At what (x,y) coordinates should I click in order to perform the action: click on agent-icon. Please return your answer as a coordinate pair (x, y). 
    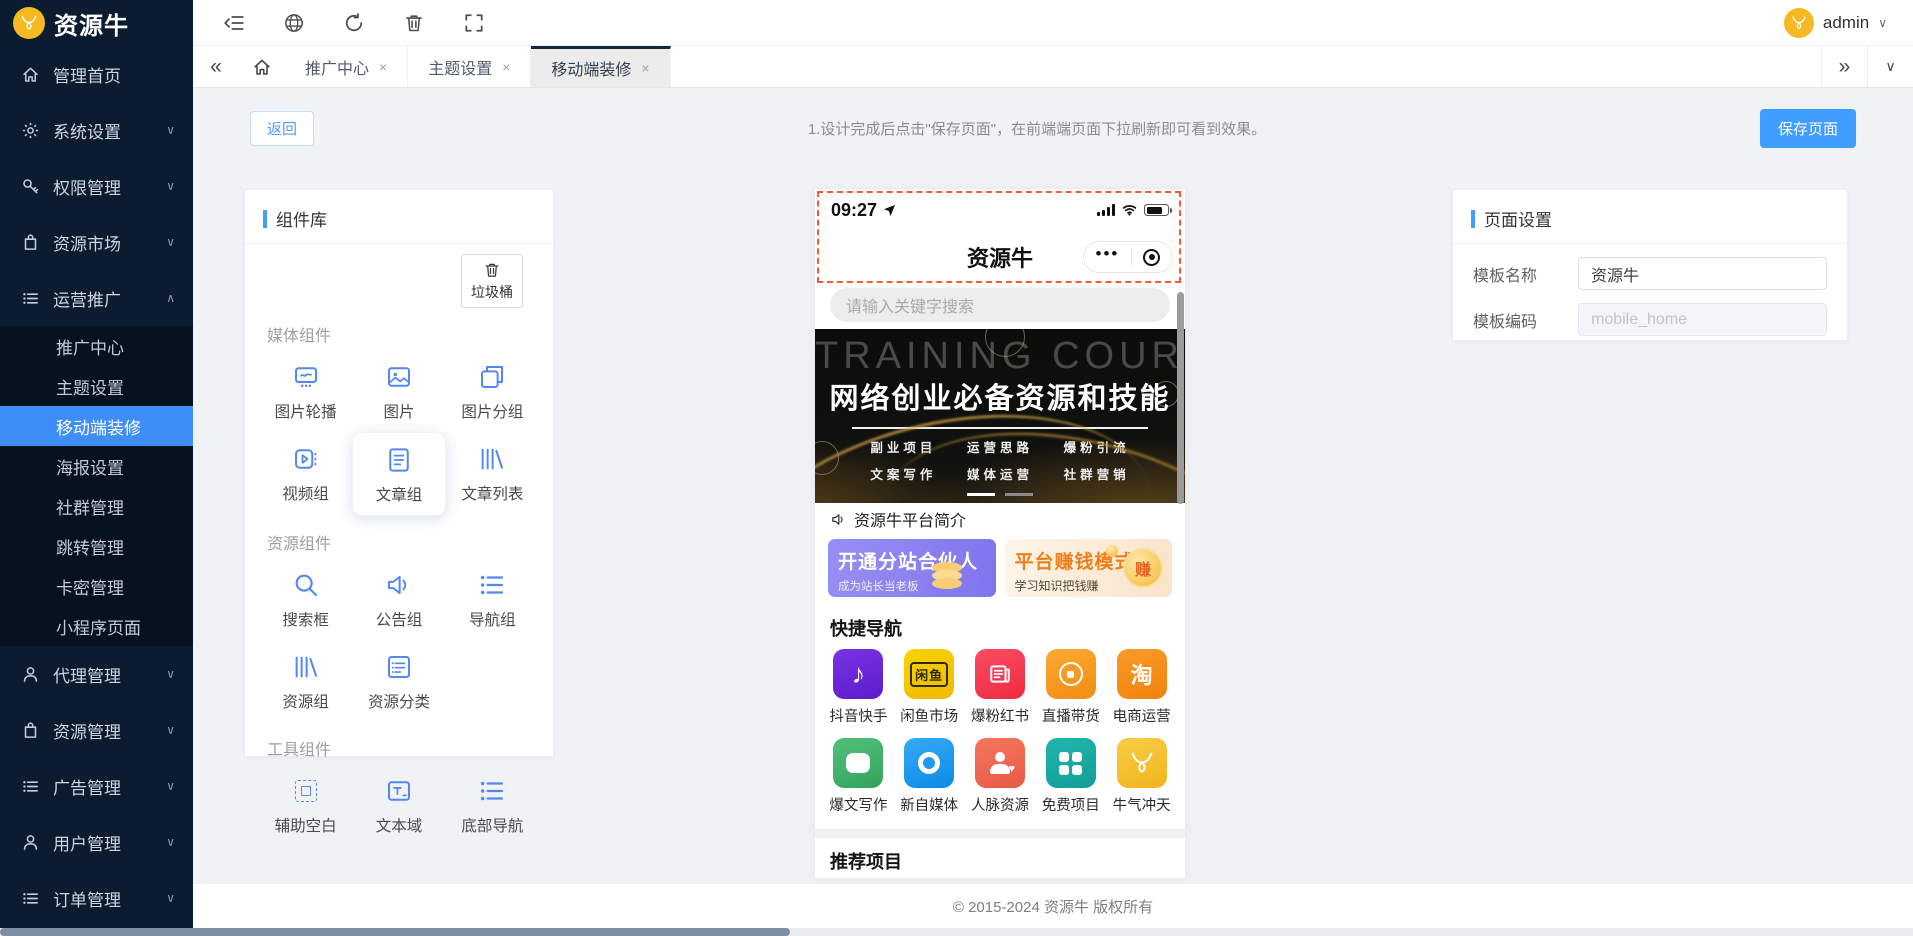
    Looking at the image, I should click on (30, 674).